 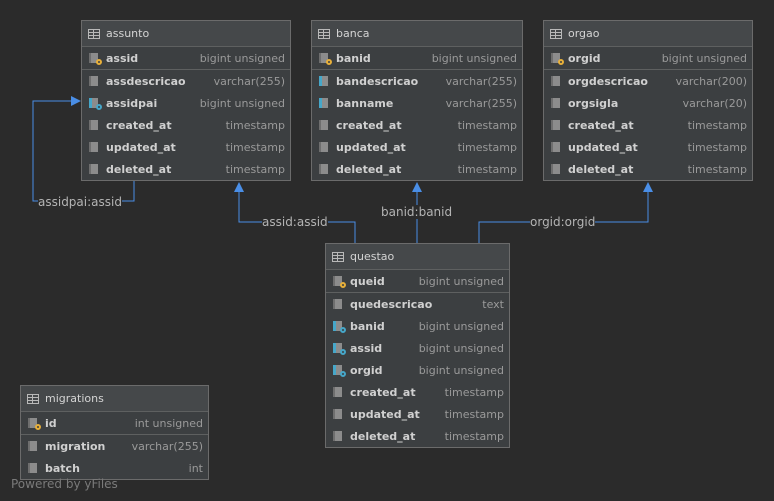 What do you see at coordinates (648, 34) in the screenshot?
I see `table-header: orgao` at bounding box center [648, 34].